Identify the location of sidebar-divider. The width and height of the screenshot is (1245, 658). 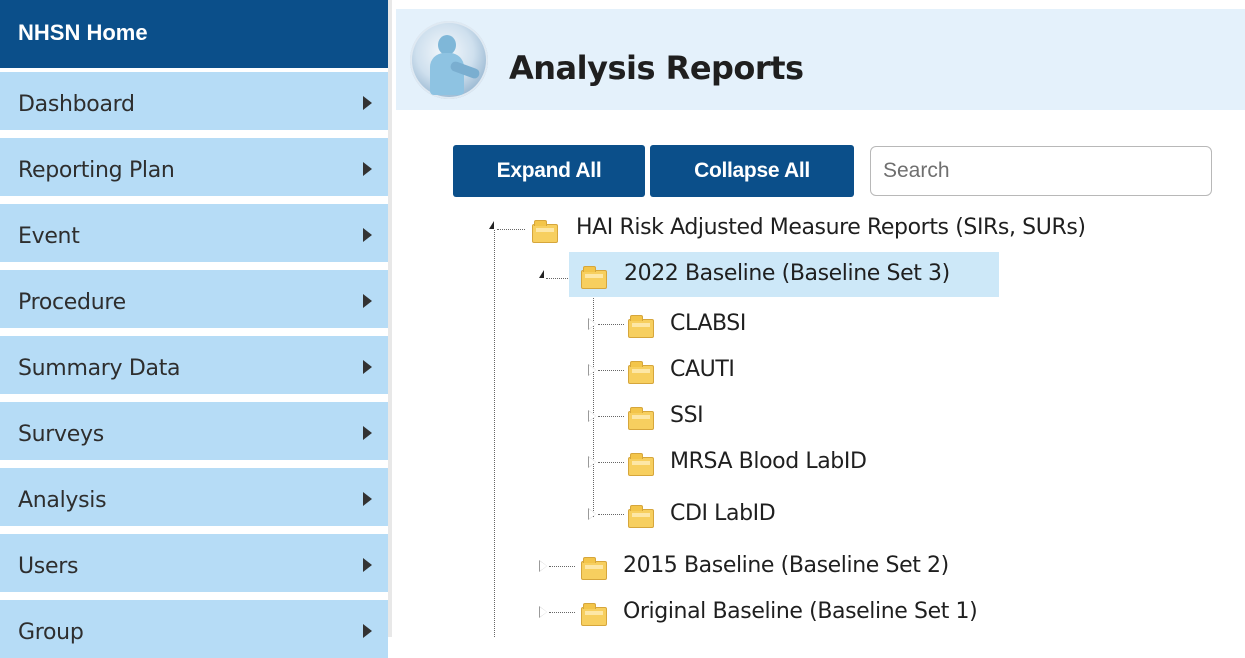
(390, 318).